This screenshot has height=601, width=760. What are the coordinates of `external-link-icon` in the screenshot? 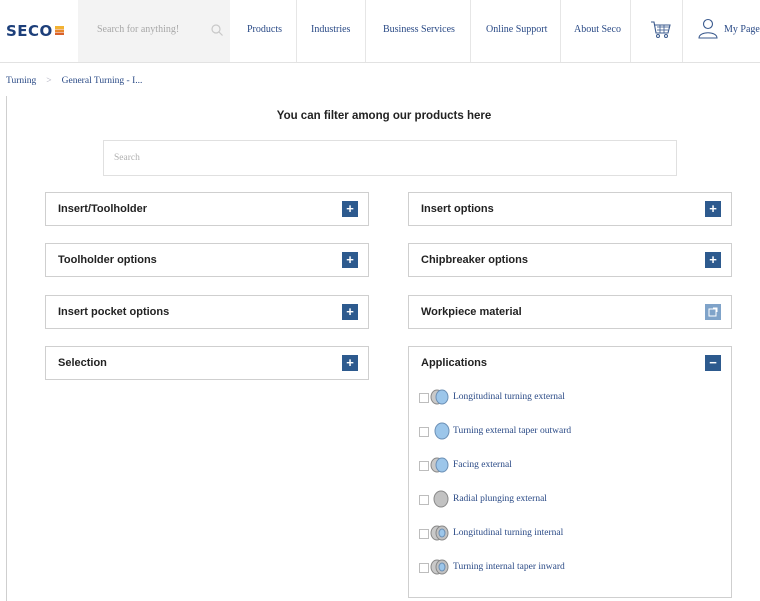 It's located at (713, 312).